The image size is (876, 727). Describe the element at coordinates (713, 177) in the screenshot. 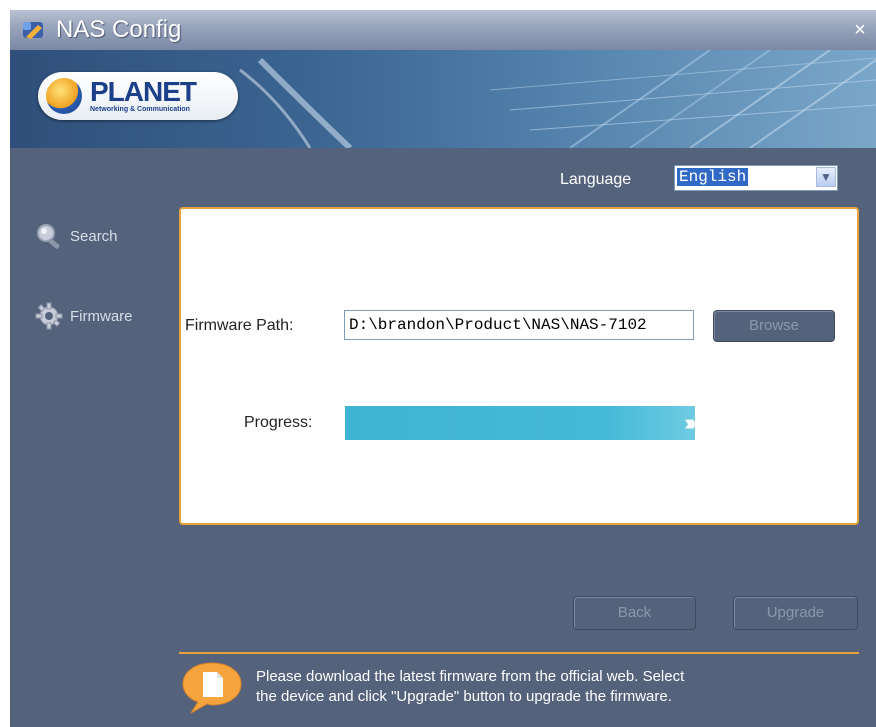

I see `language-selected-value: English` at that location.